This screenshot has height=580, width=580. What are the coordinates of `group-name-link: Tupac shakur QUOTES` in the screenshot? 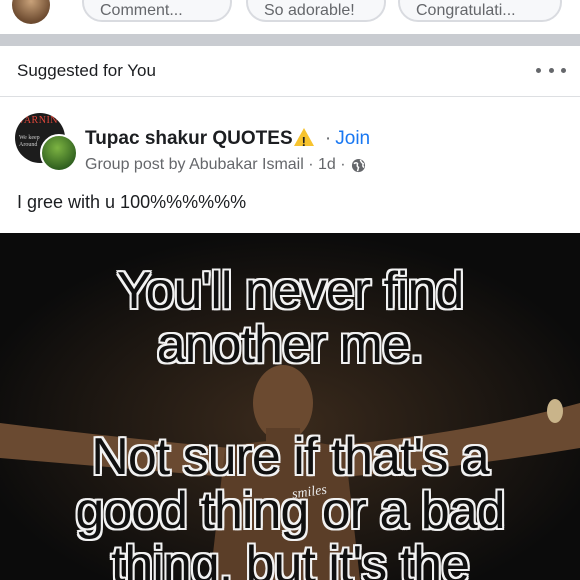 It's located at (189, 138).